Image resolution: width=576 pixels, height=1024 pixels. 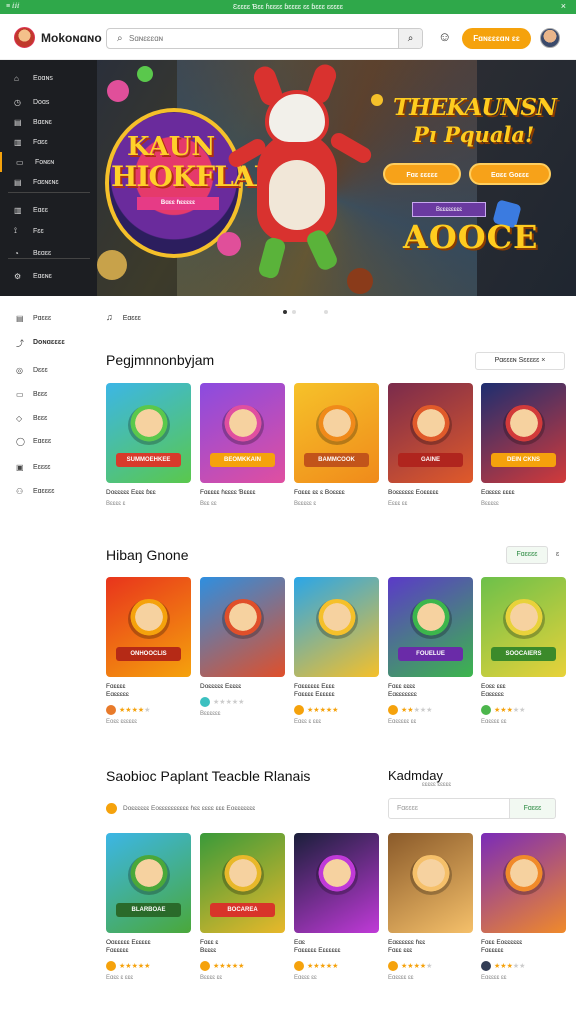 What do you see at coordinates (48, 231) in the screenshot?
I see `dark-nav-item: ⟟ Fɛɛ` at bounding box center [48, 231].